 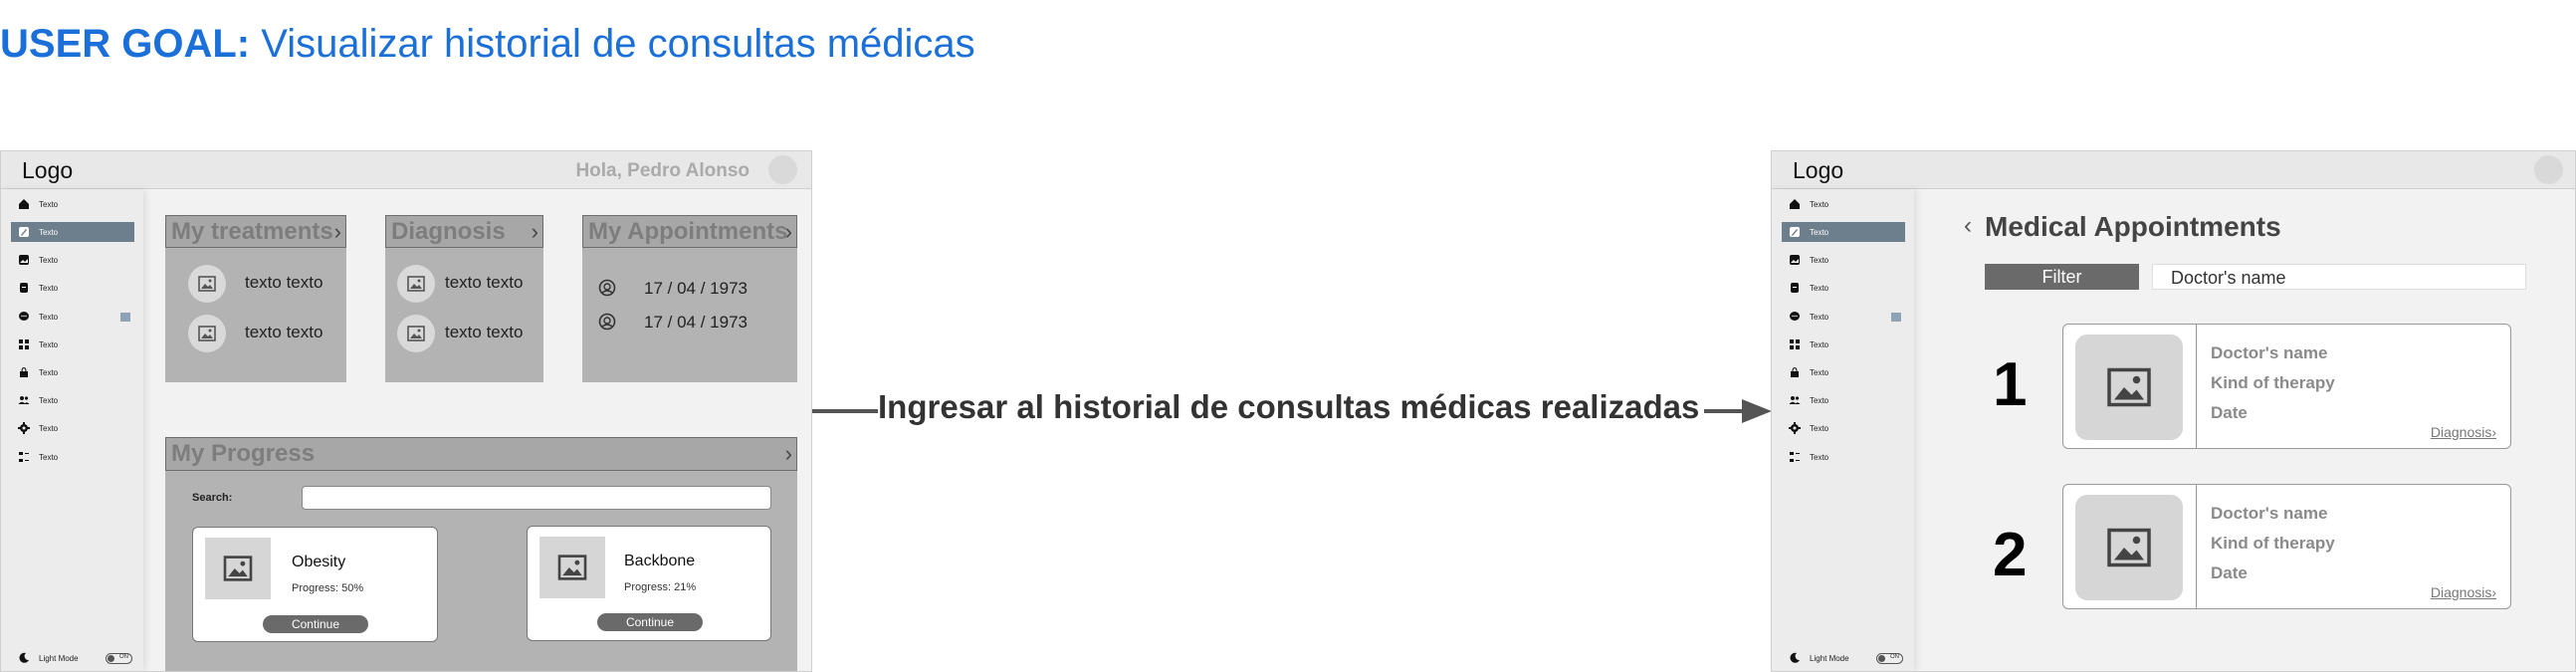 I want to click on card-title: Backbone, so click(x=660, y=561).